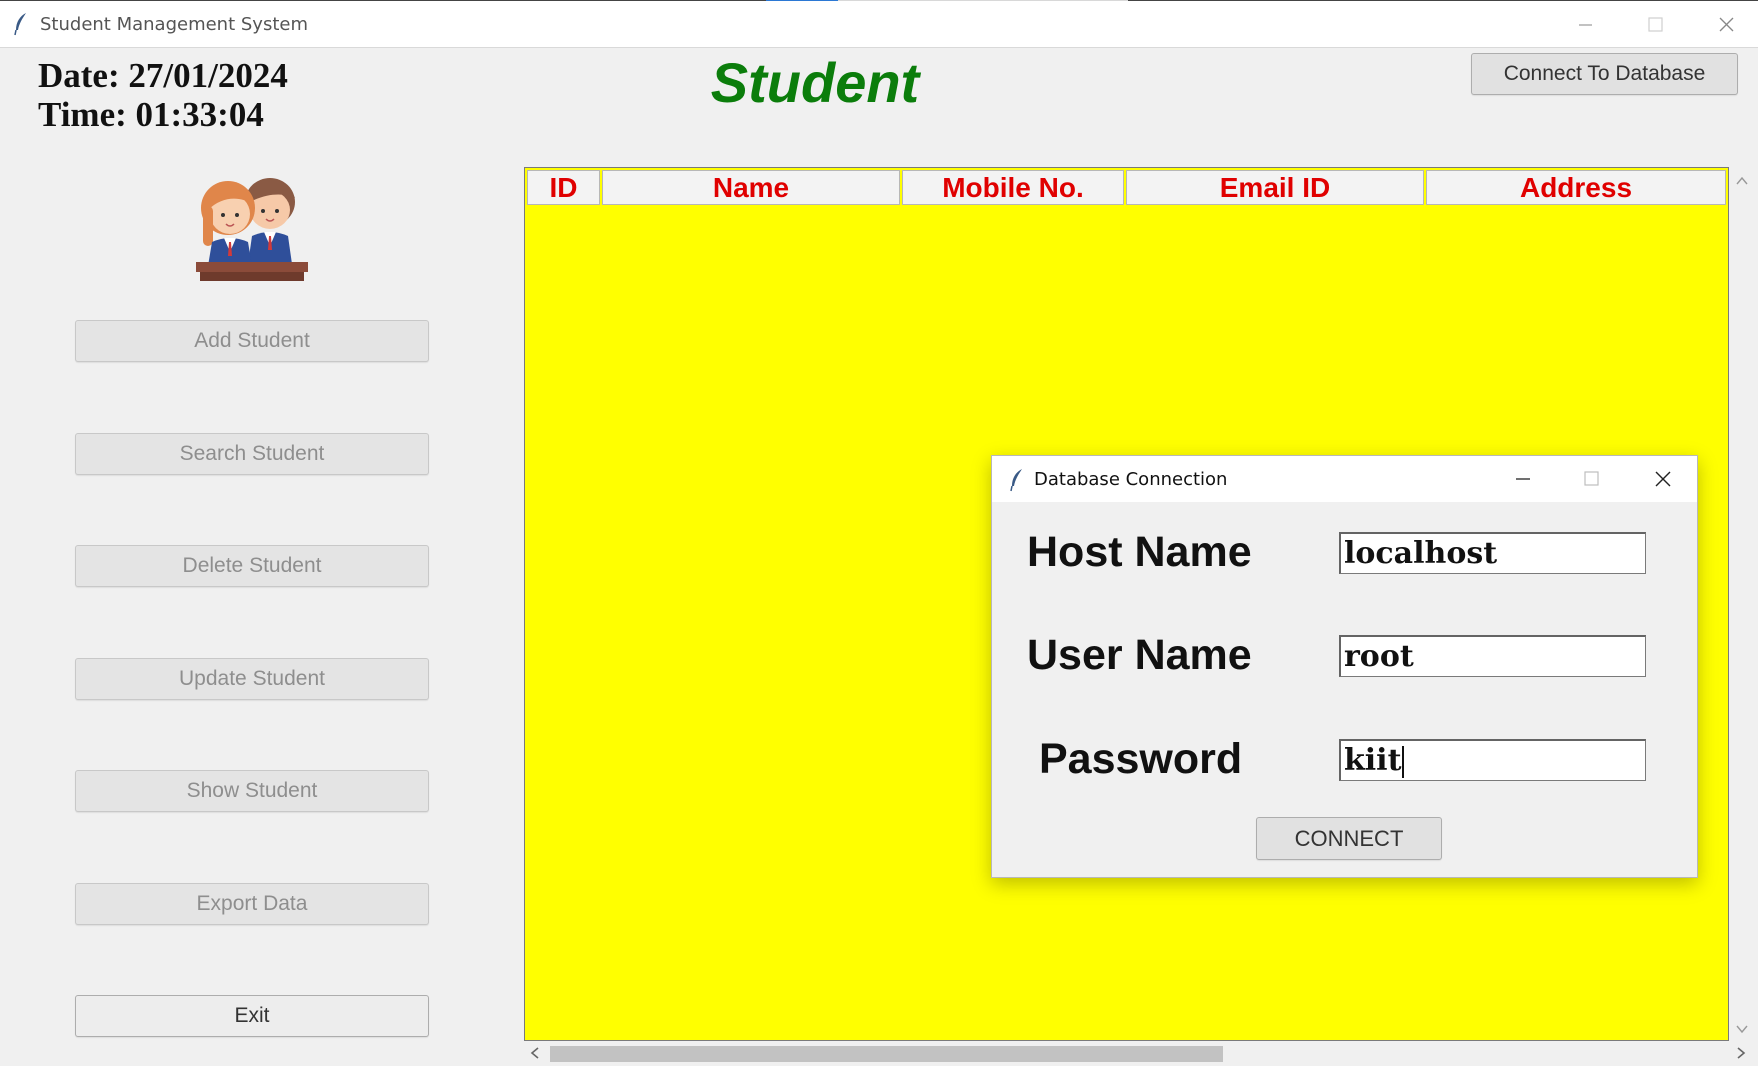  I want to click on delete-student-button: Delete Student, so click(252, 566).